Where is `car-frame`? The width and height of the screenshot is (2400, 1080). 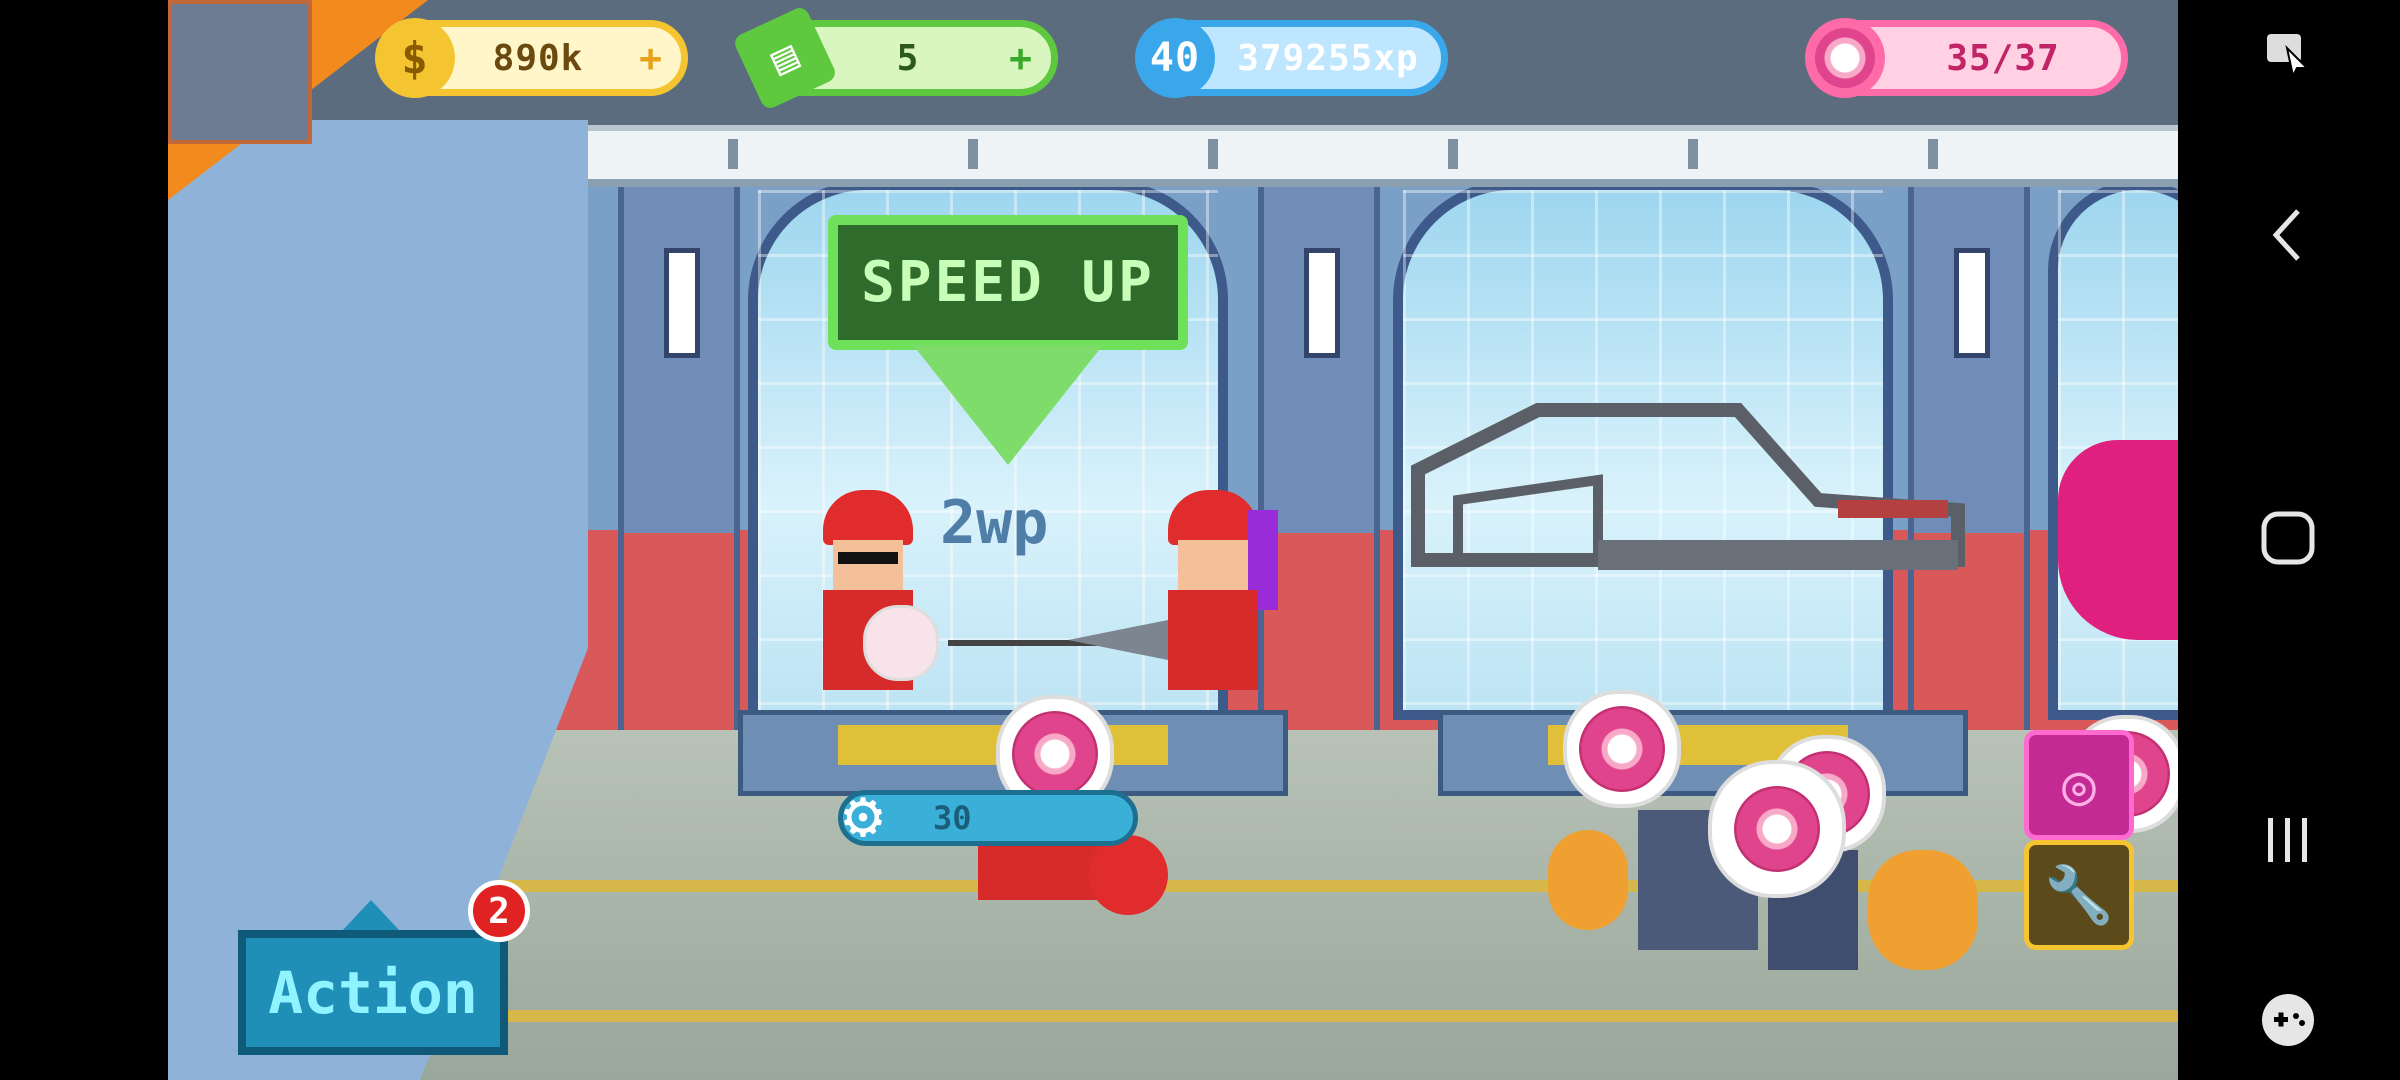
car-frame is located at coordinates (1683, 505).